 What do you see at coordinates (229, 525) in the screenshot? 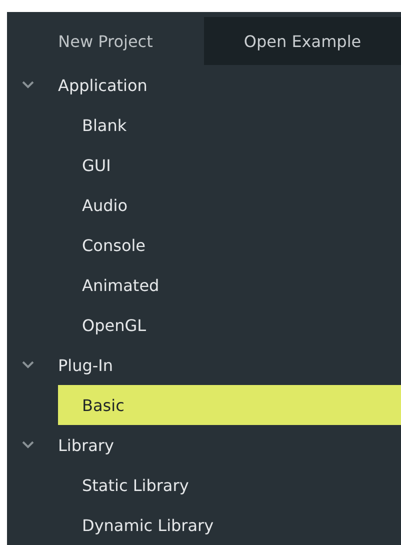
I see `tree-item: Dynamic Library` at bounding box center [229, 525].